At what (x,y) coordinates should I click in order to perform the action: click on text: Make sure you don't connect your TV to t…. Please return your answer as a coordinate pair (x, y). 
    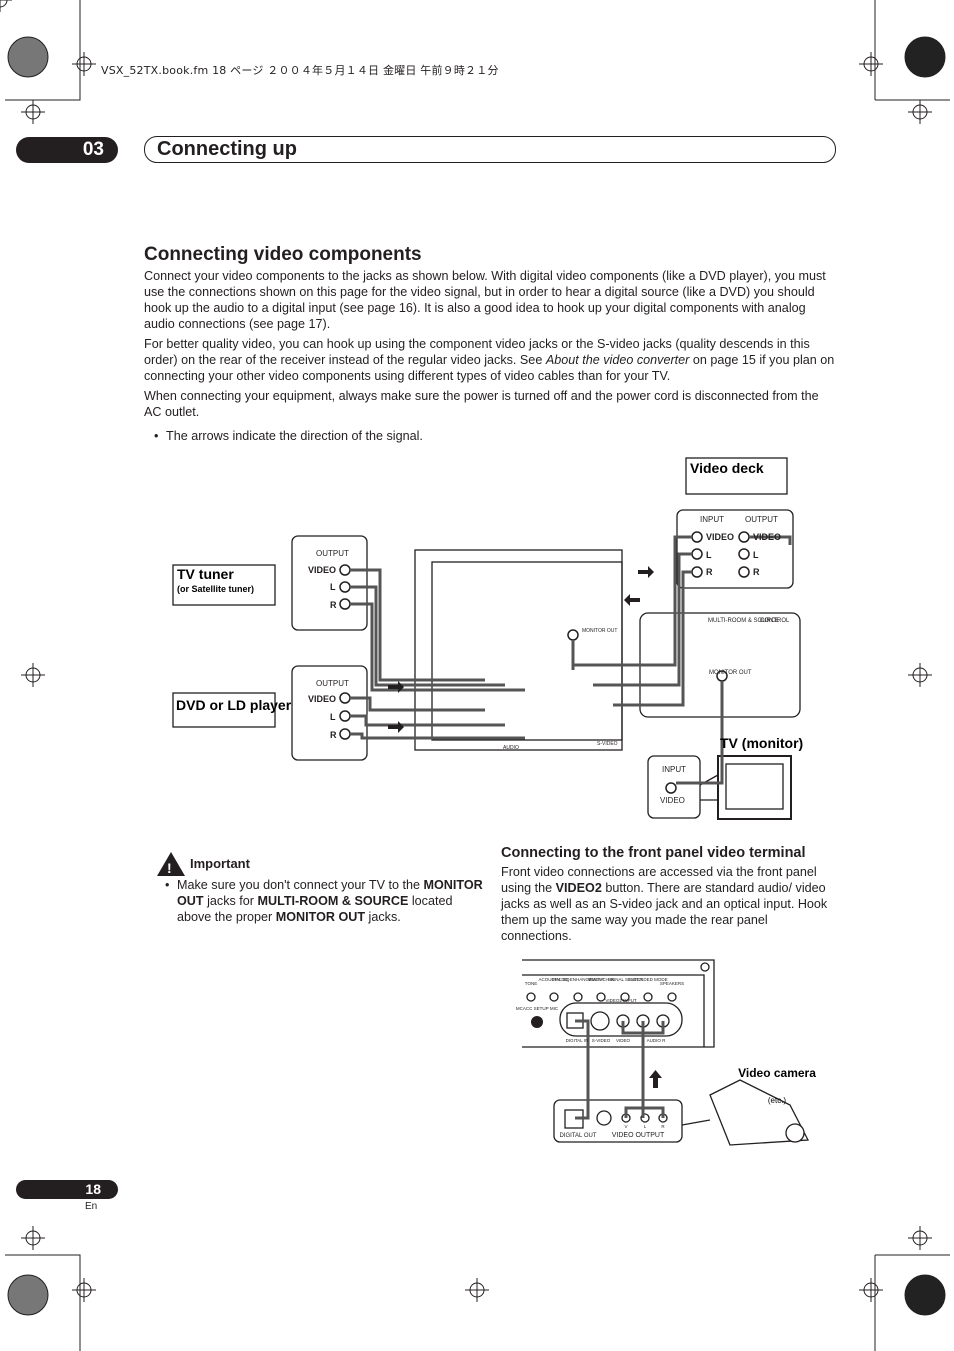
    Looking at the image, I should click on (300, 885).